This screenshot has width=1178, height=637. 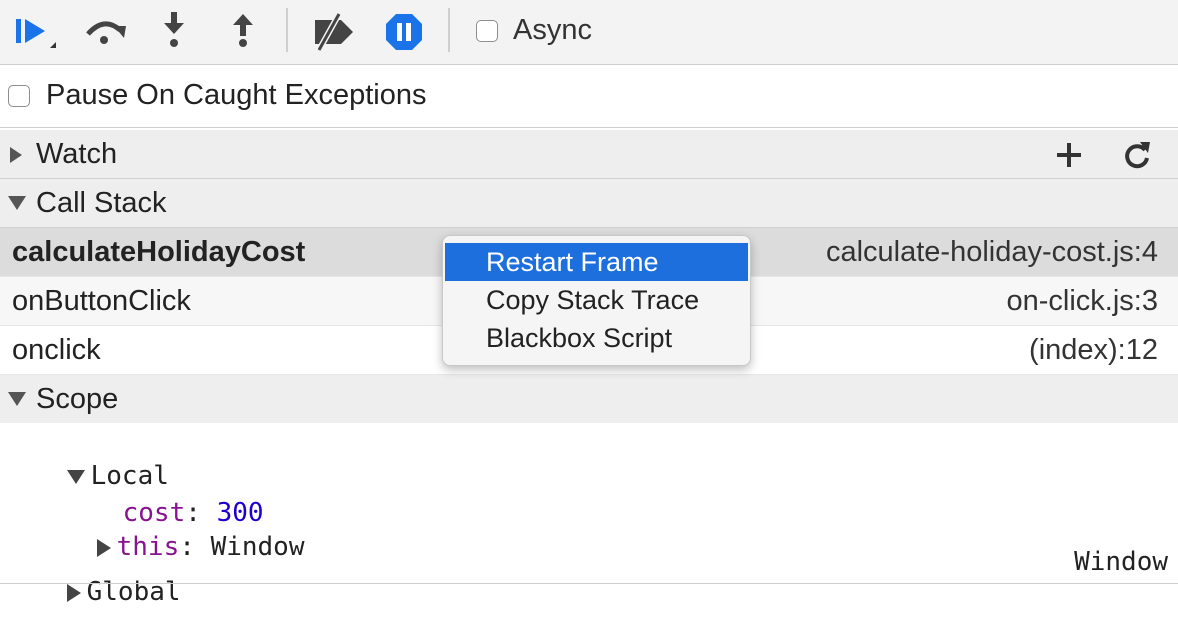 I want to click on global-scope-node: Global, so click(x=92, y=592).